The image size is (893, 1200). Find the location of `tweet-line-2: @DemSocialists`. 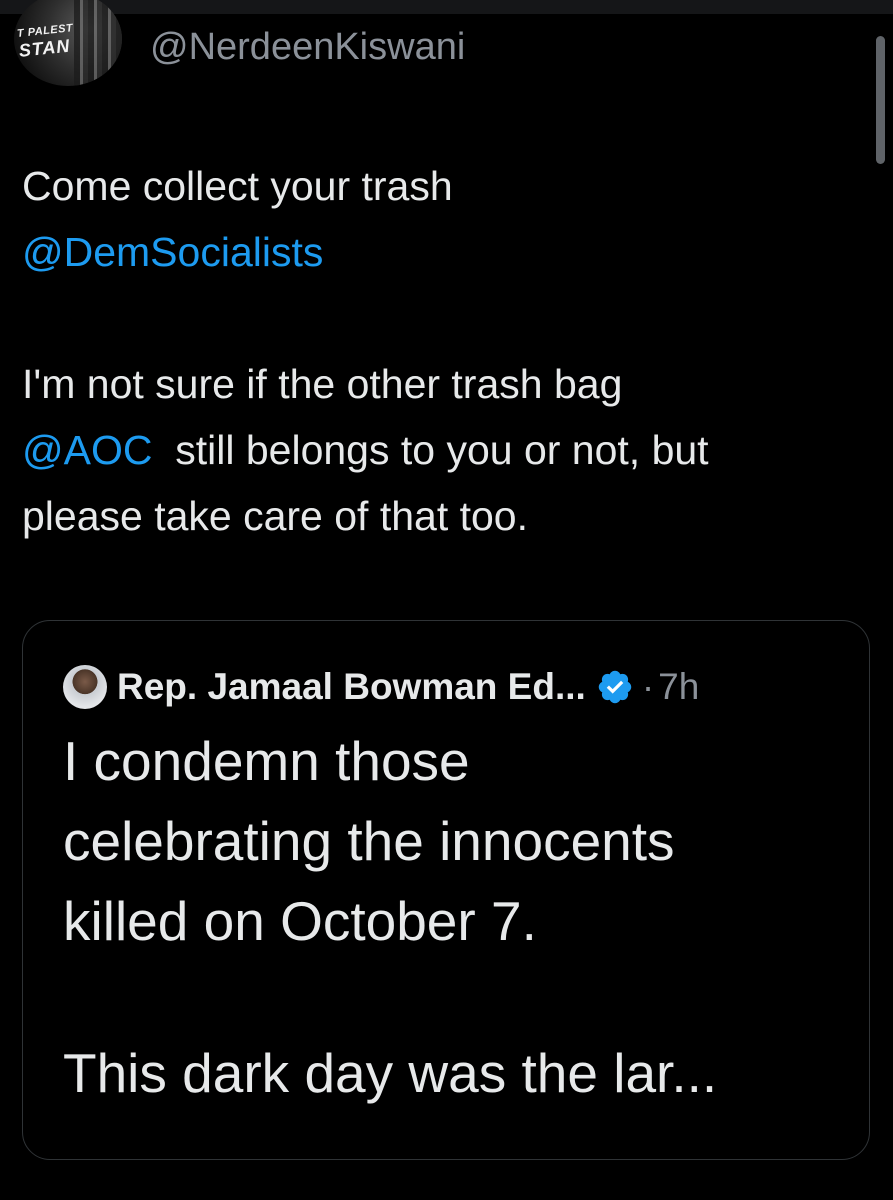

tweet-line-2: @DemSocialists is located at coordinates (447, 252).